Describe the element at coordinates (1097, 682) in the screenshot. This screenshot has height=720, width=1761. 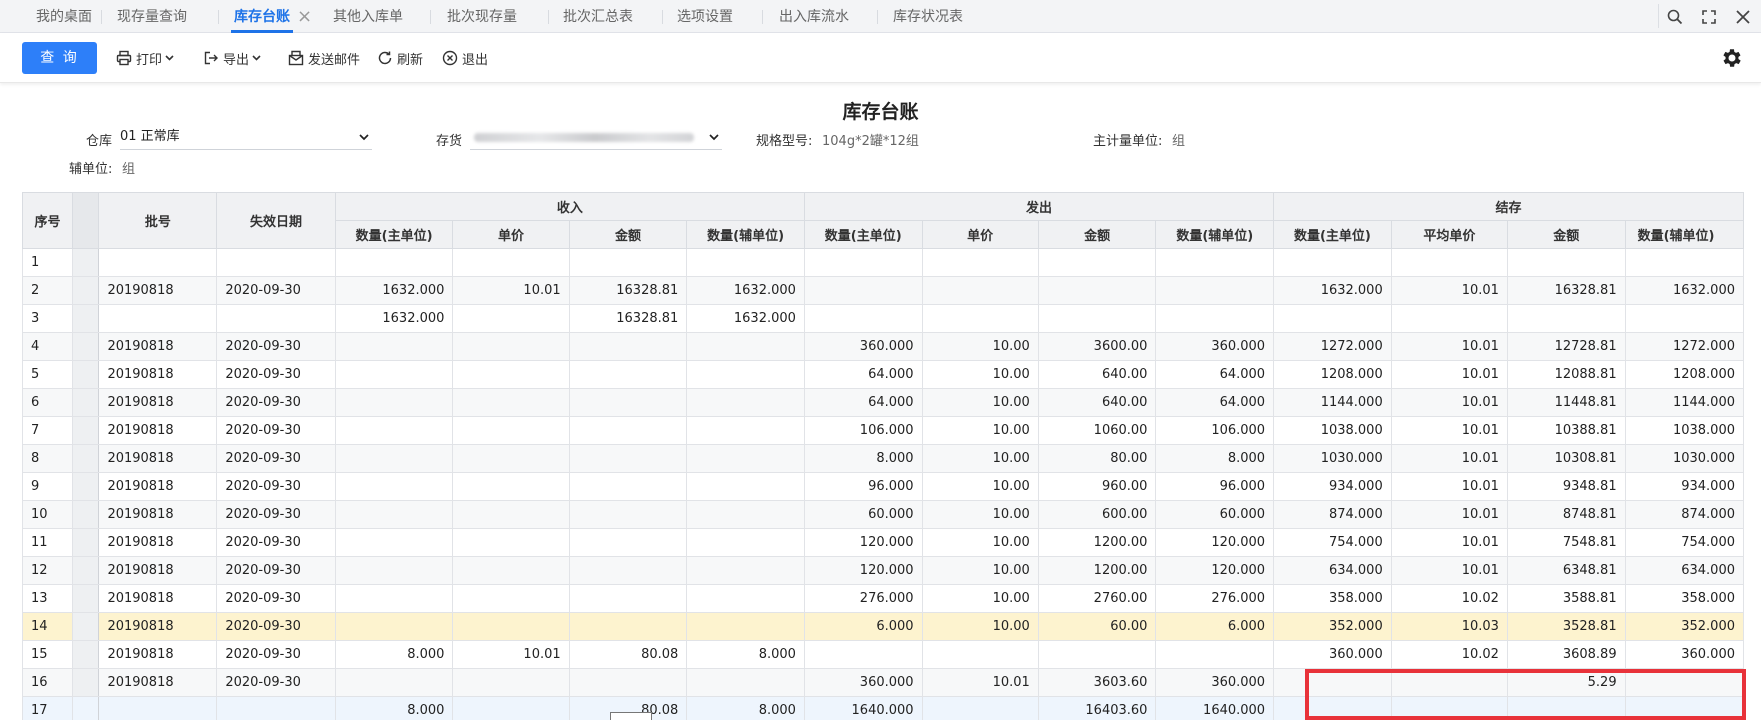
I see `out-amount-cell: 3603.60` at that location.